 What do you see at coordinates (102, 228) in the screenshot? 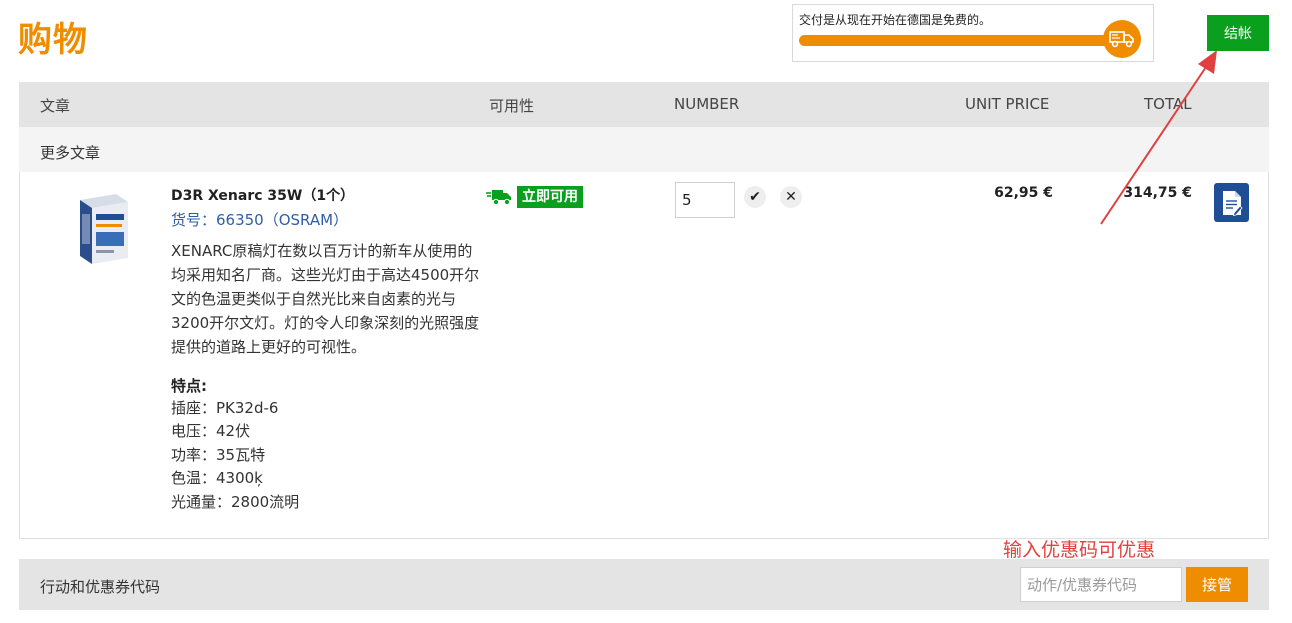
I see `bulb-box-icon` at bounding box center [102, 228].